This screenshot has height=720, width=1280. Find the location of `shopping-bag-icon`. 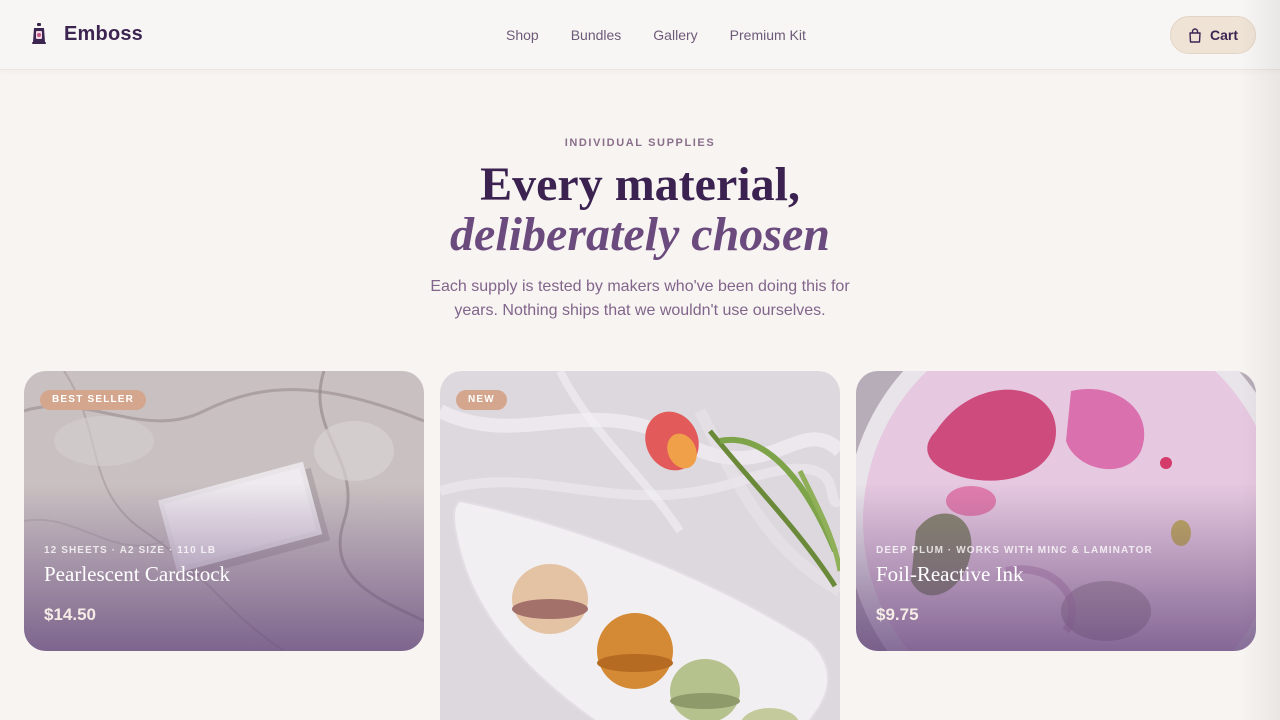

shopping-bag-icon is located at coordinates (1195, 35).